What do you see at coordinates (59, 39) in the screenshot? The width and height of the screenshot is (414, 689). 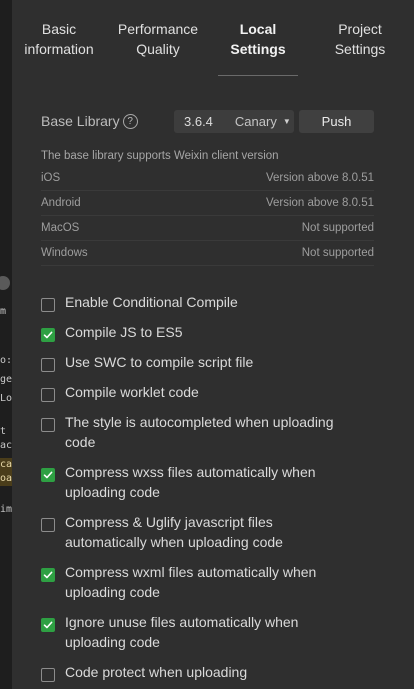 I see `tab-basic-information: Basic information` at bounding box center [59, 39].